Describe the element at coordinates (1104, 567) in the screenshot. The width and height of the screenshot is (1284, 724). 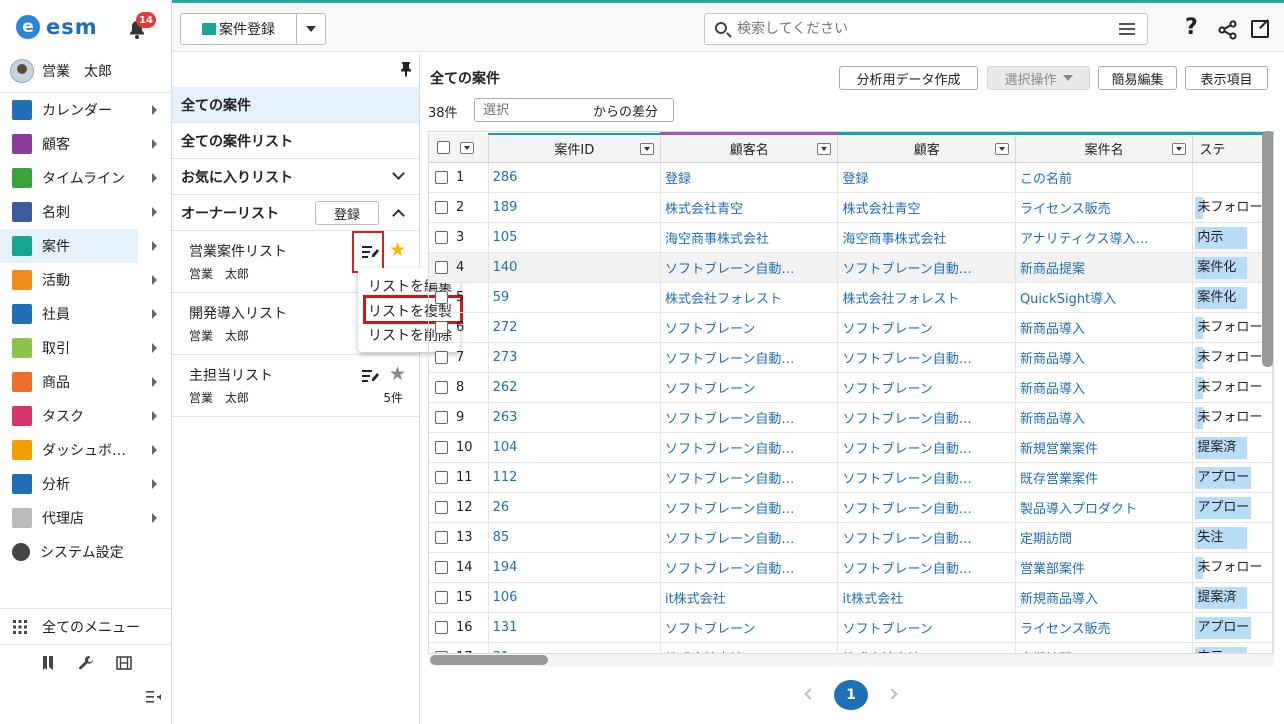
I see `deal-name-cell: 営業部案件` at that location.